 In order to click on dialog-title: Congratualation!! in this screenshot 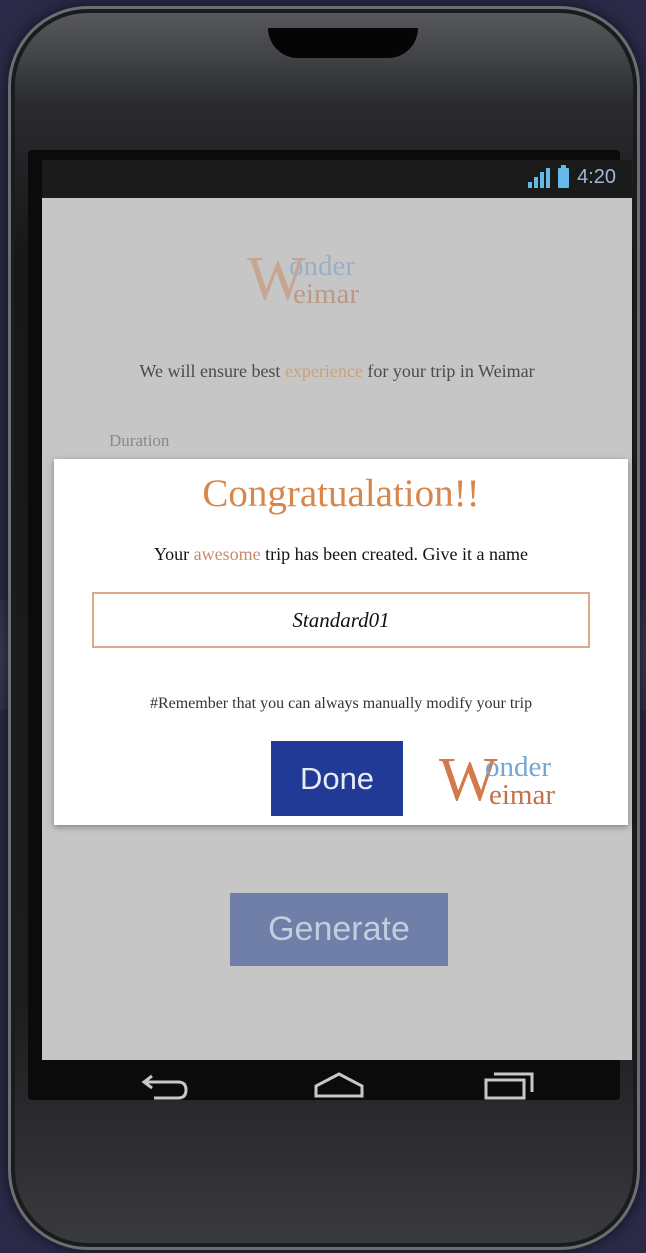, I will do `click(341, 493)`.